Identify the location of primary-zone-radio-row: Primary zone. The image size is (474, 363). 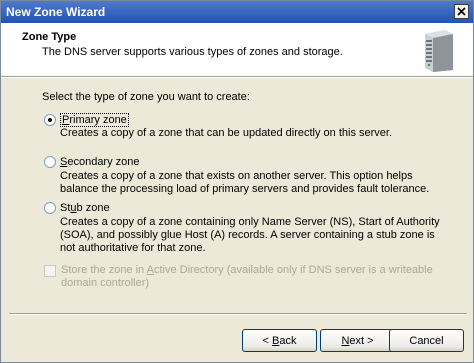
(86, 120).